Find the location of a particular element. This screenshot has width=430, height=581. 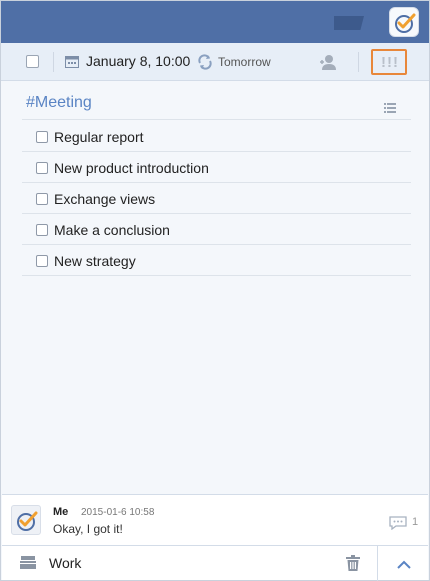

list-selector: Work is located at coordinates (65, 563).